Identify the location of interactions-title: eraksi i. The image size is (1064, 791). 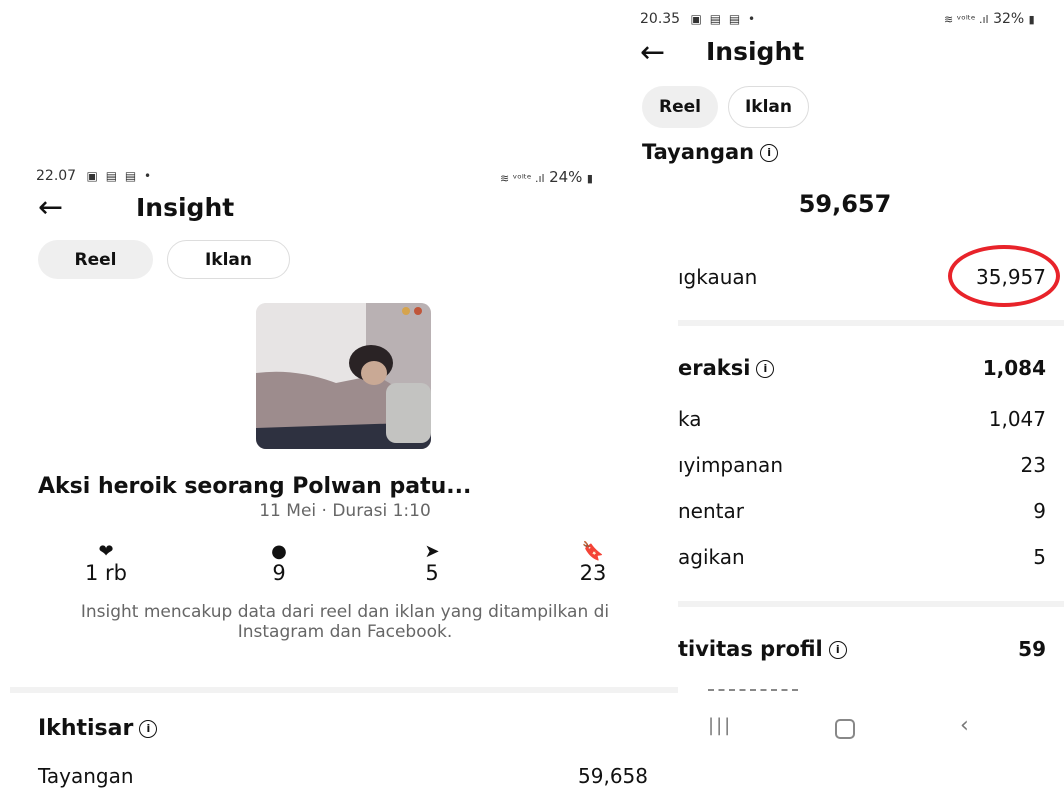
(726, 368).